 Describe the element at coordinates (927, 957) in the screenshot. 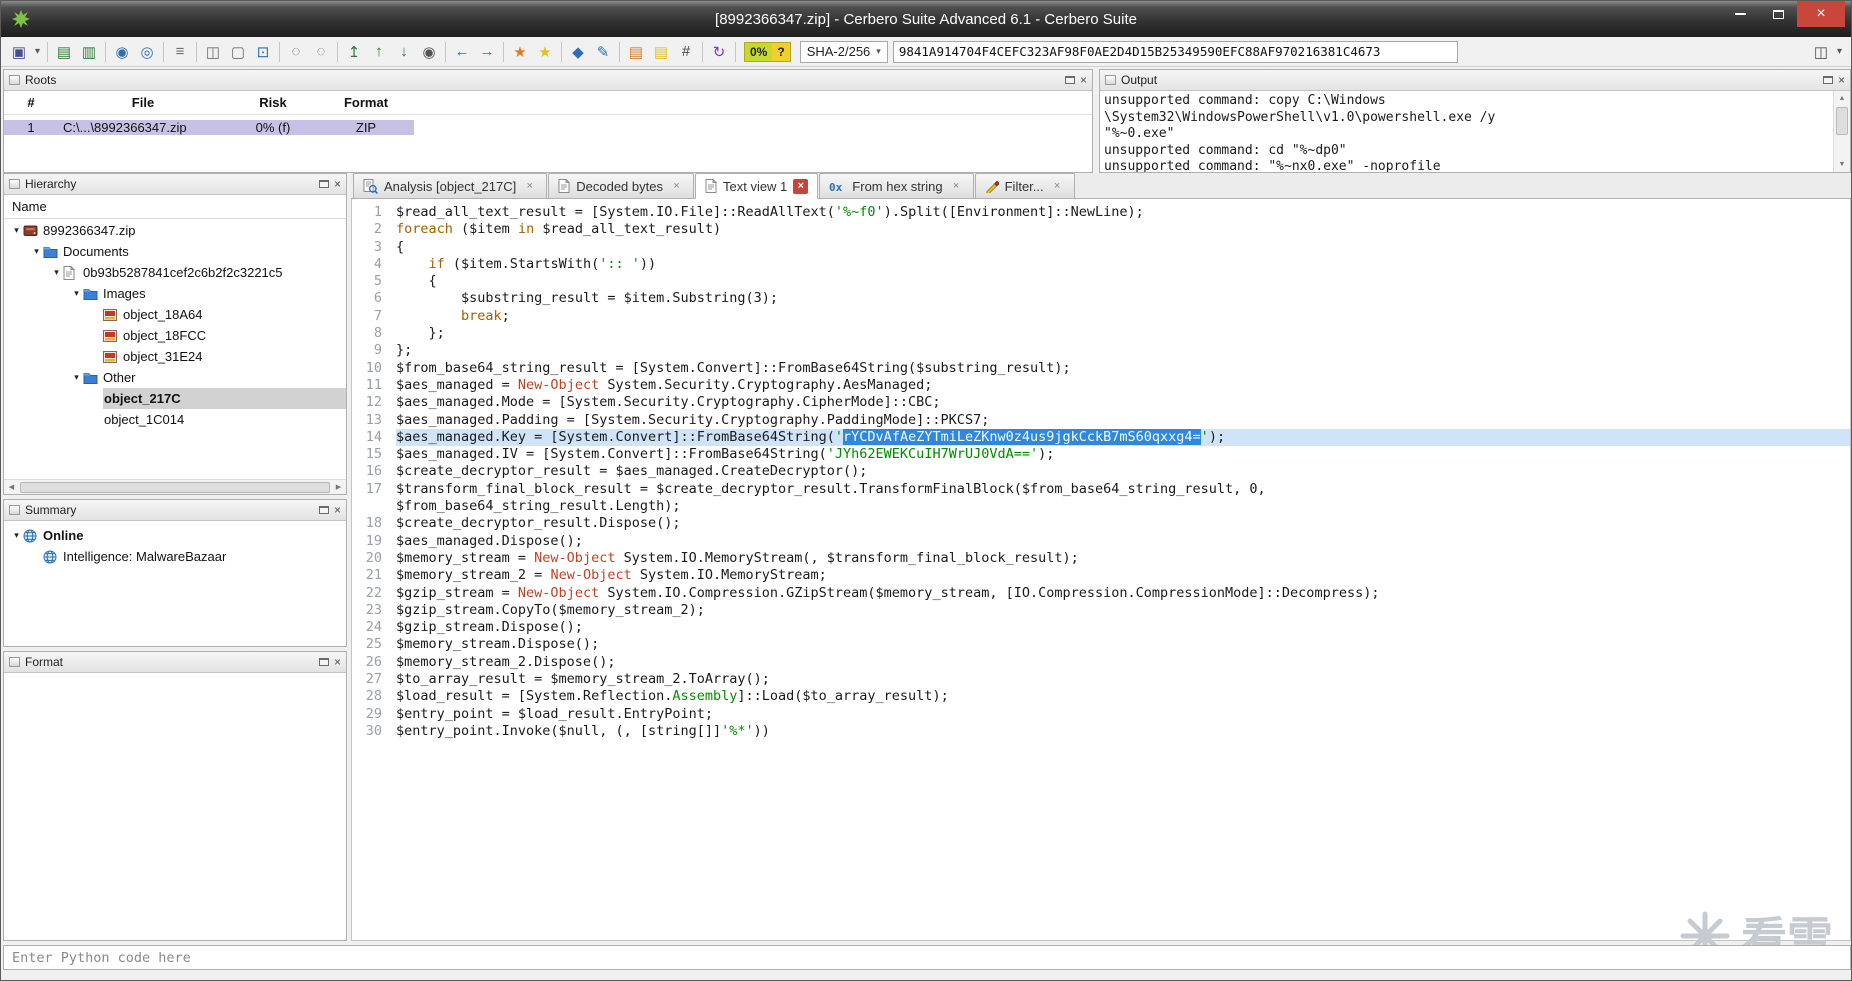

I see `python-code-input` at that location.